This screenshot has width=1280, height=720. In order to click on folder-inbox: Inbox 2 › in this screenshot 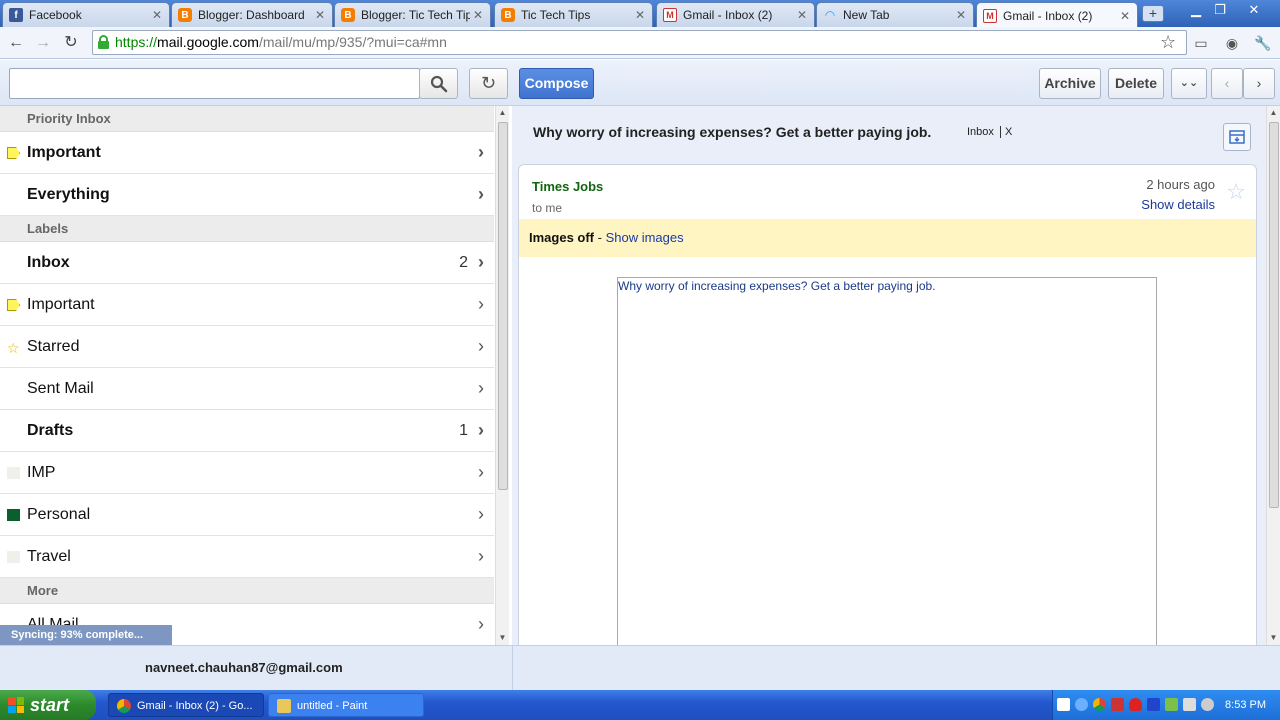, I will do `click(247, 263)`.